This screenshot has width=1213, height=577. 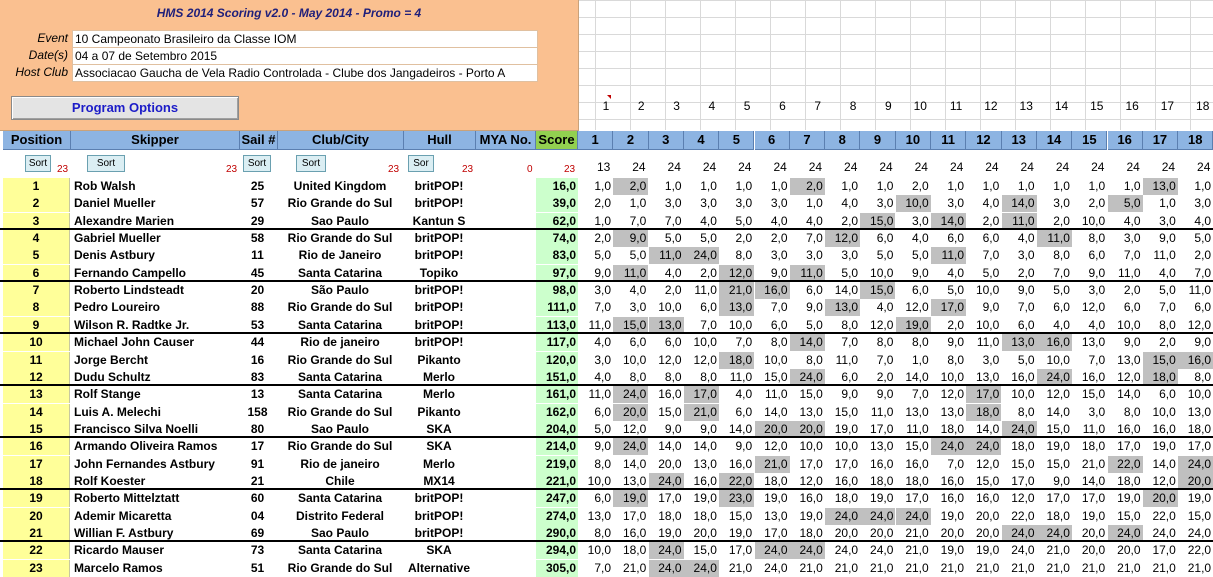 I want to click on sail-cell: 60, so click(x=257, y=498).